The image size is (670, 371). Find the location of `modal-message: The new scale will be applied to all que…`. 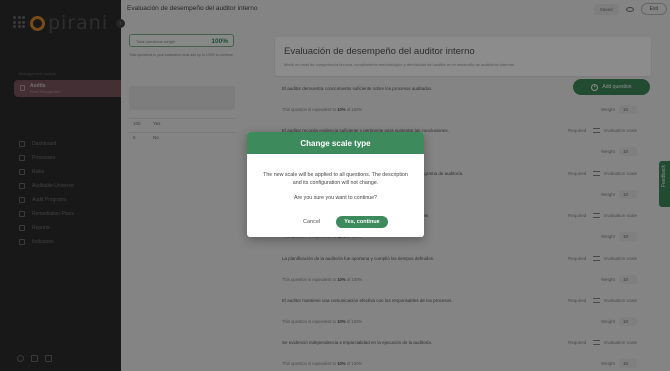

modal-message: The new scale will be applied to all que… is located at coordinates (335, 179).